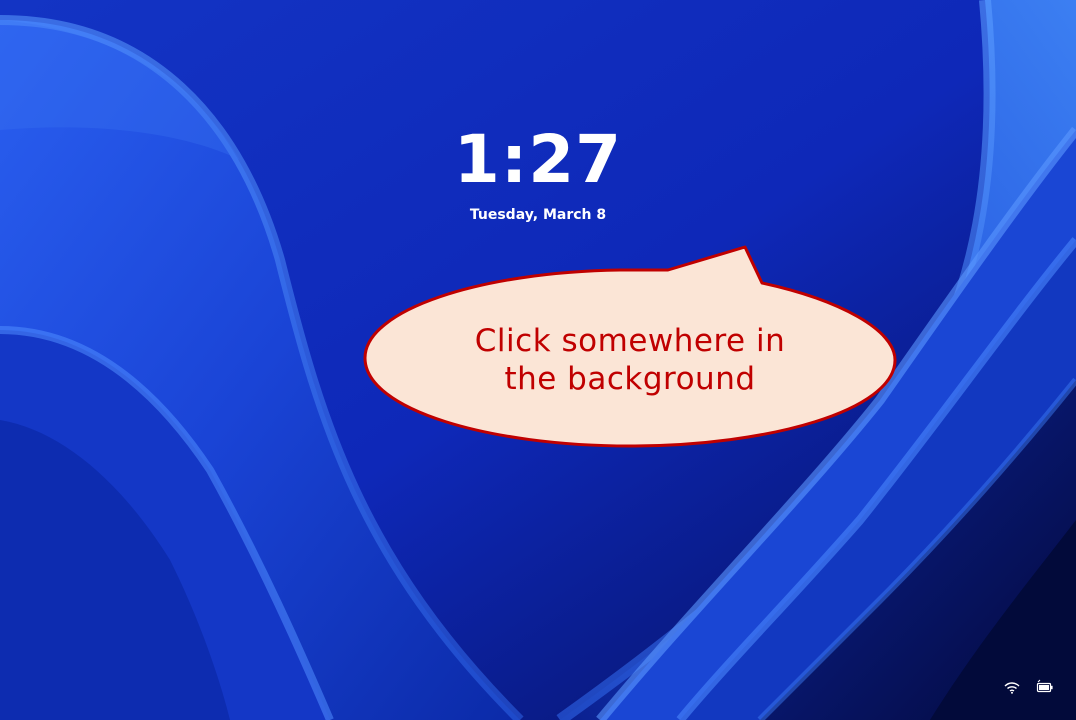 This screenshot has width=1076, height=720. I want to click on lock-screen-time: 1:27, so click(538, 159).